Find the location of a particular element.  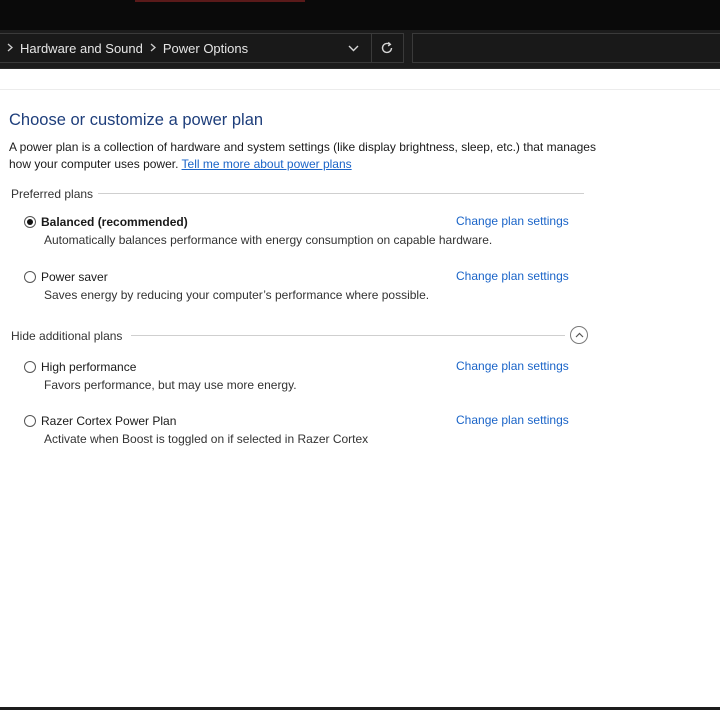

plan-razer-cortex-radio is located at coordinates (30, 420).